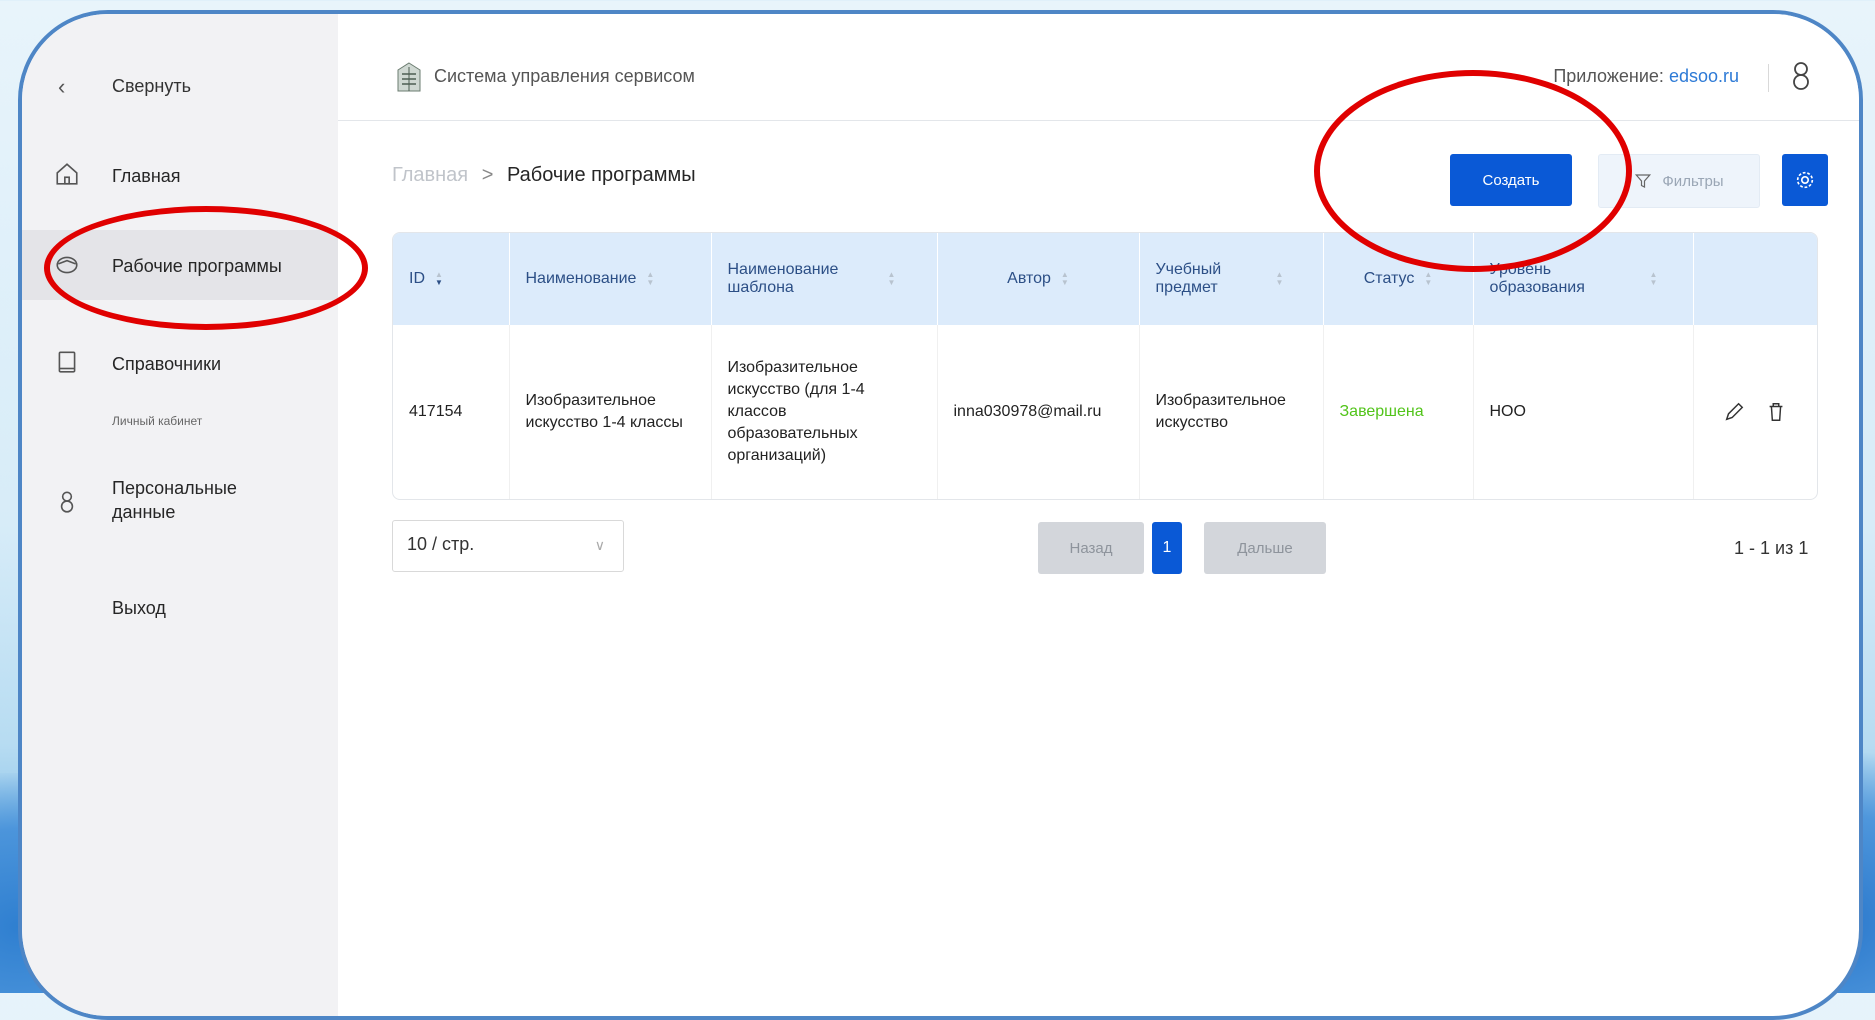  What do you see at coordinates (1583, 412) in the screenshot?
I see `cell-level: НОО` at bounding box center [1583, 412].